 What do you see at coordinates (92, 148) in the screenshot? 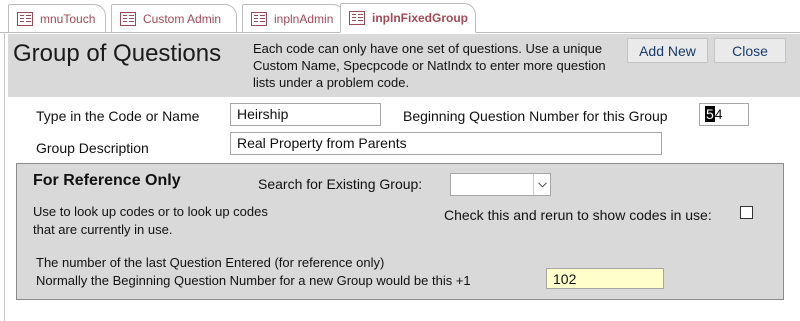
I see `group-description-label: Group Description` at bounding box center [92, 148].